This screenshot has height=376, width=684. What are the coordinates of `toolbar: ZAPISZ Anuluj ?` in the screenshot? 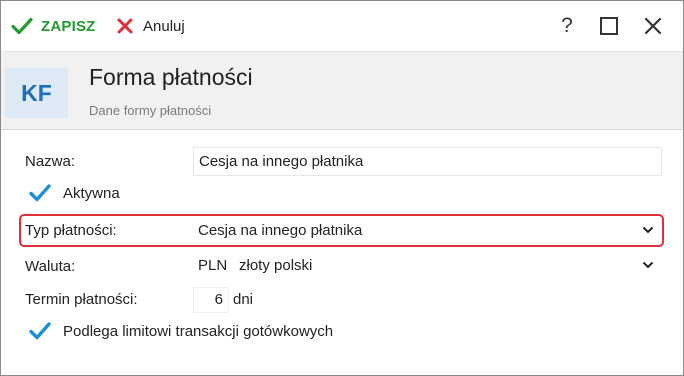 It's located at (342, 26).